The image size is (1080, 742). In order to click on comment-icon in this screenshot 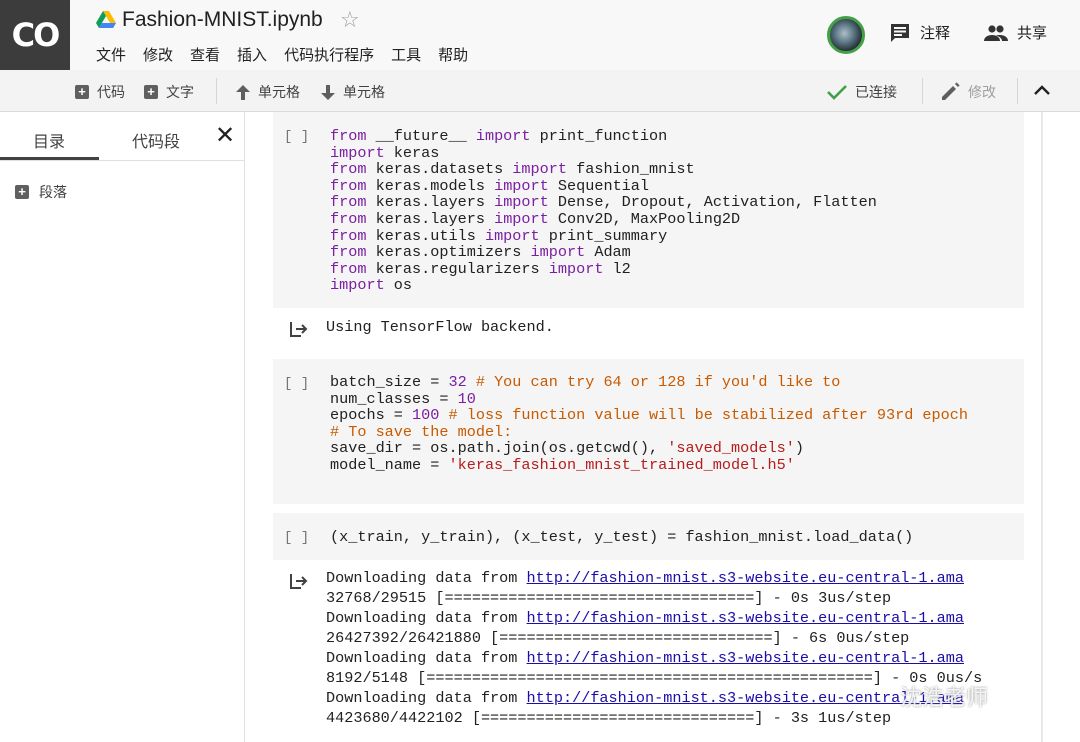, I will do `click(900, 32)`.